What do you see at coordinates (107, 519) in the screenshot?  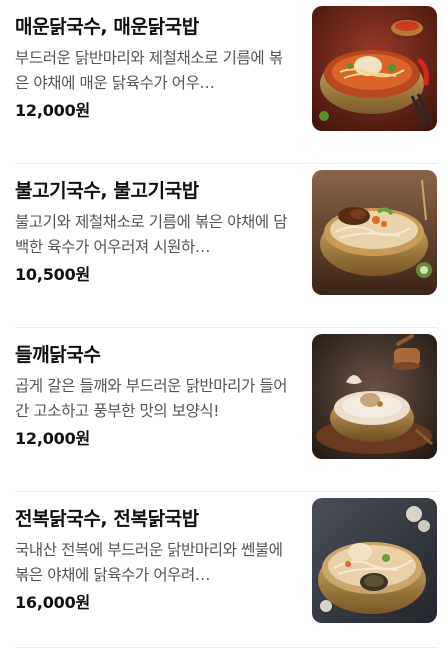 I see `menu-item-name: 전복닭국수, 전복닭국밥` at bounding box center [107, 519].